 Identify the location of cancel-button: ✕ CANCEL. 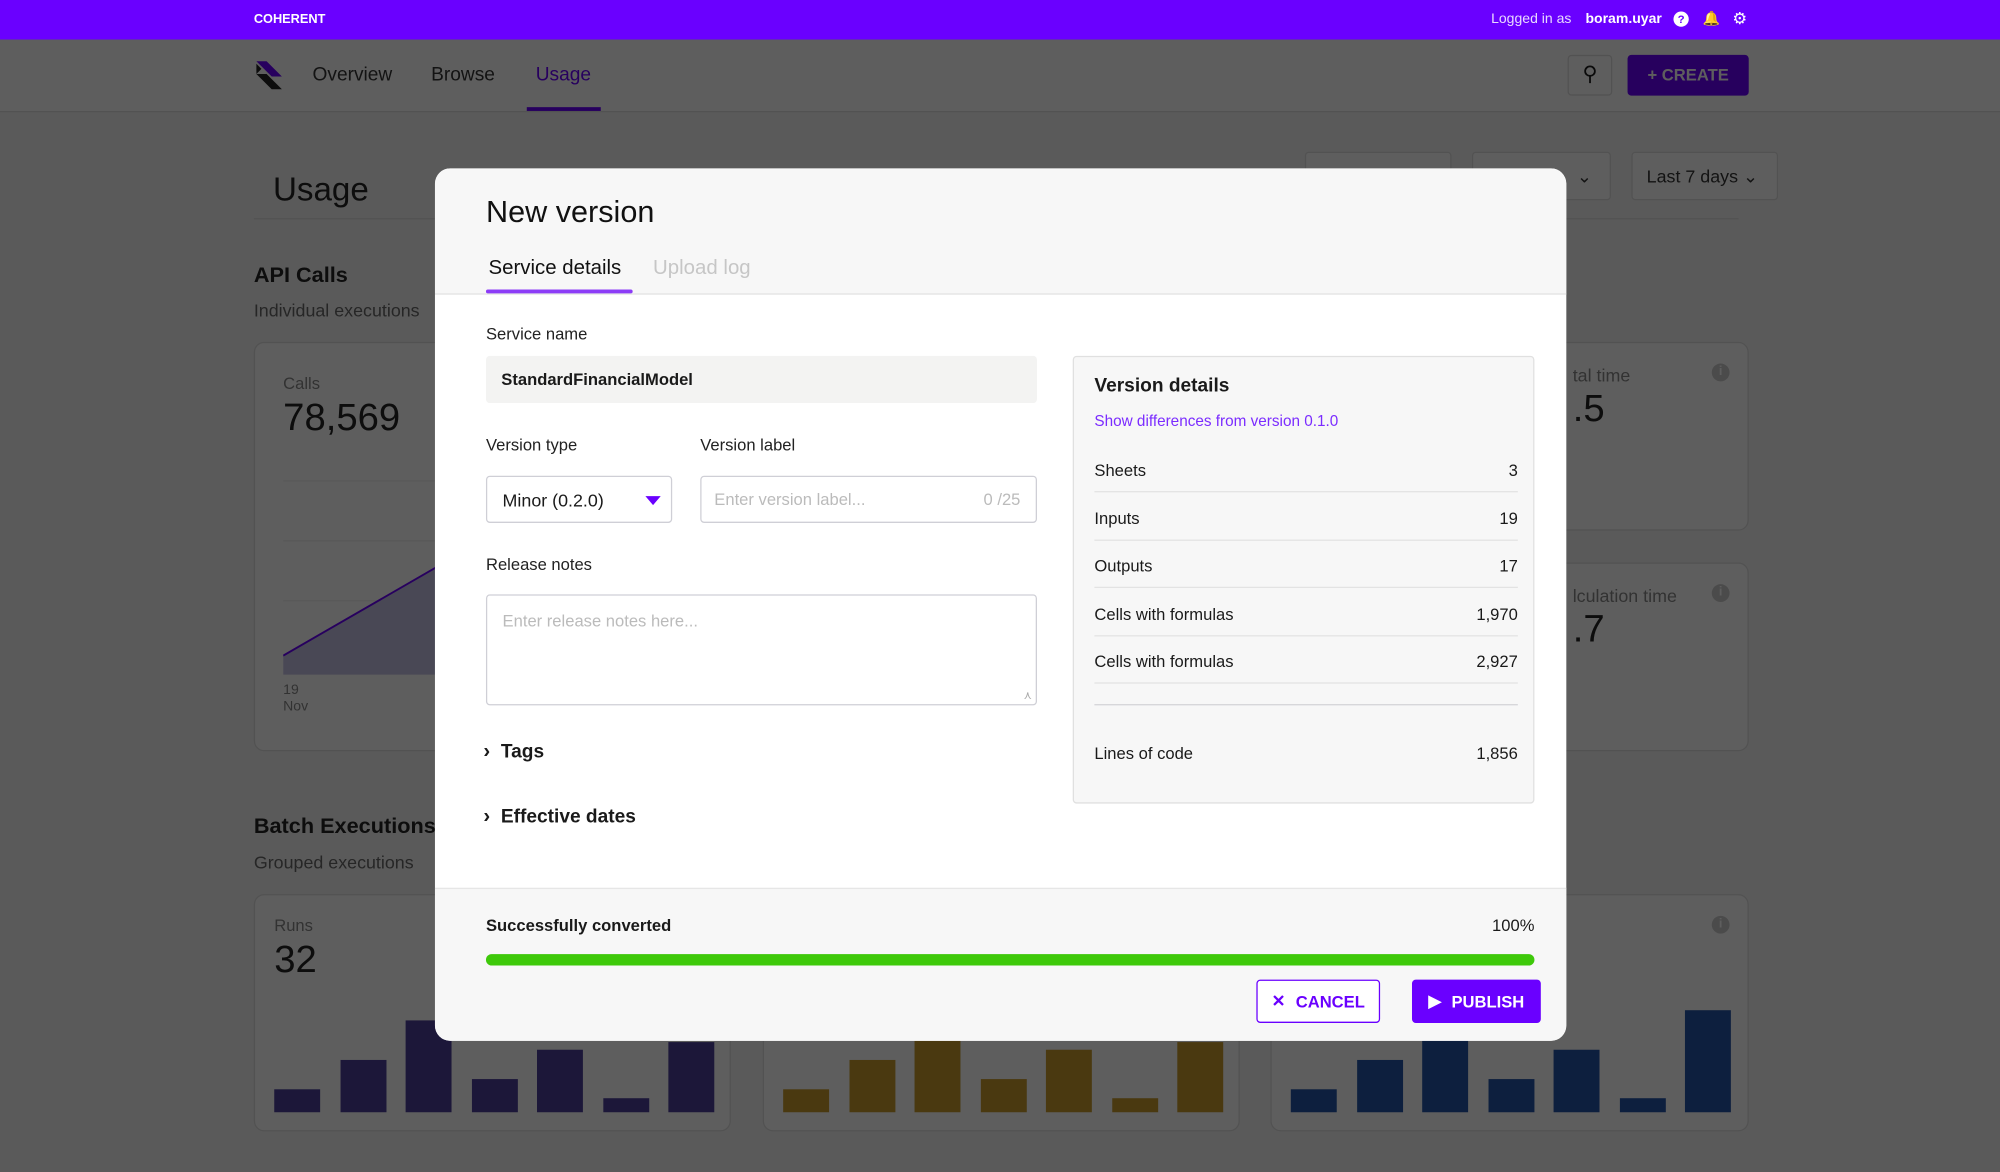
(1318, 1001).